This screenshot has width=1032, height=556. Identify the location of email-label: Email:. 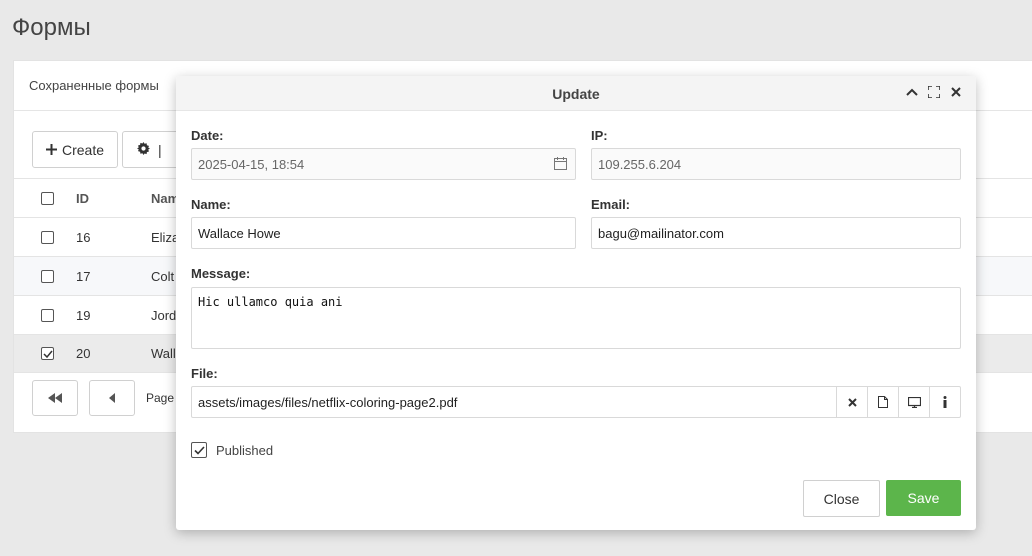
(611, 204).